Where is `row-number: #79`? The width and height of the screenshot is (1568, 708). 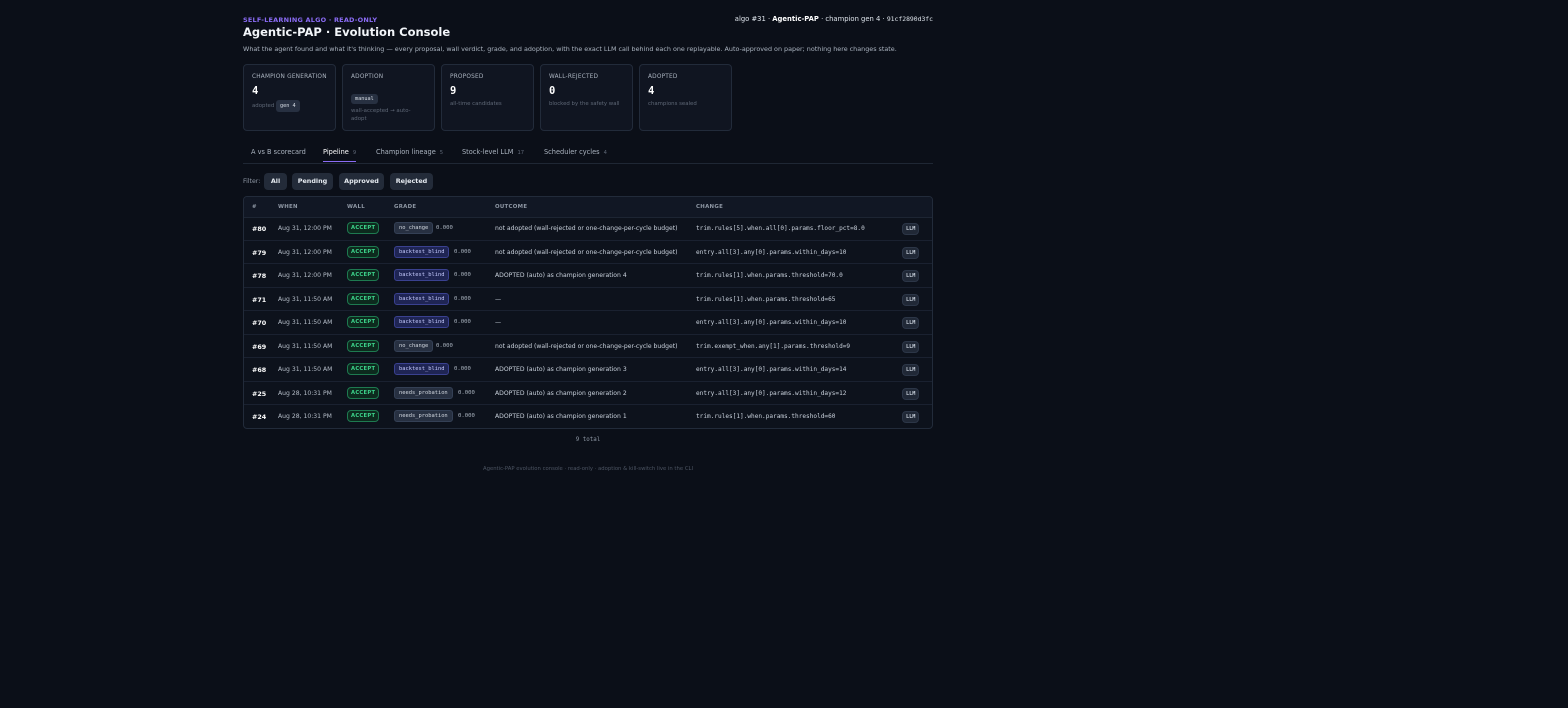 row-number: #79 is located at coordinates (259, 252).